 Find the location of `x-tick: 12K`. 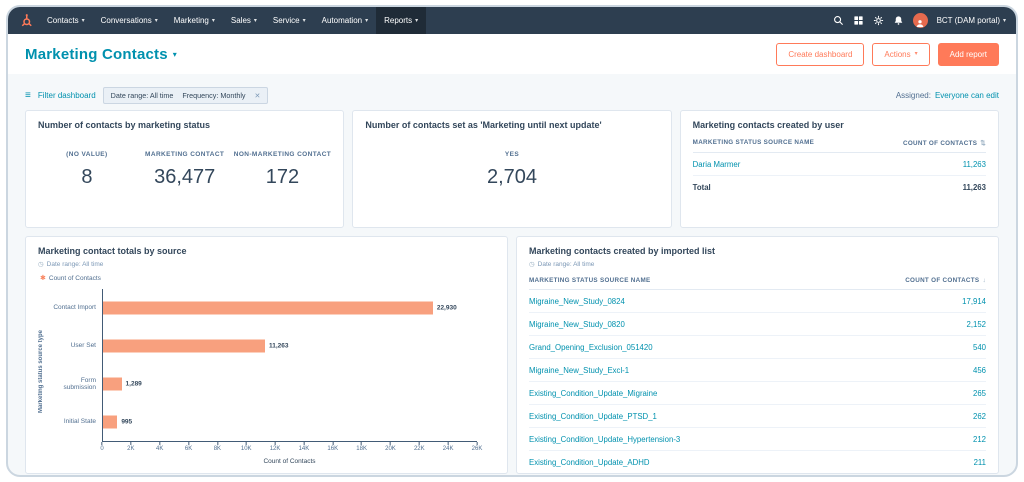

x-tick: 12K is located at coordinates (275, 447).